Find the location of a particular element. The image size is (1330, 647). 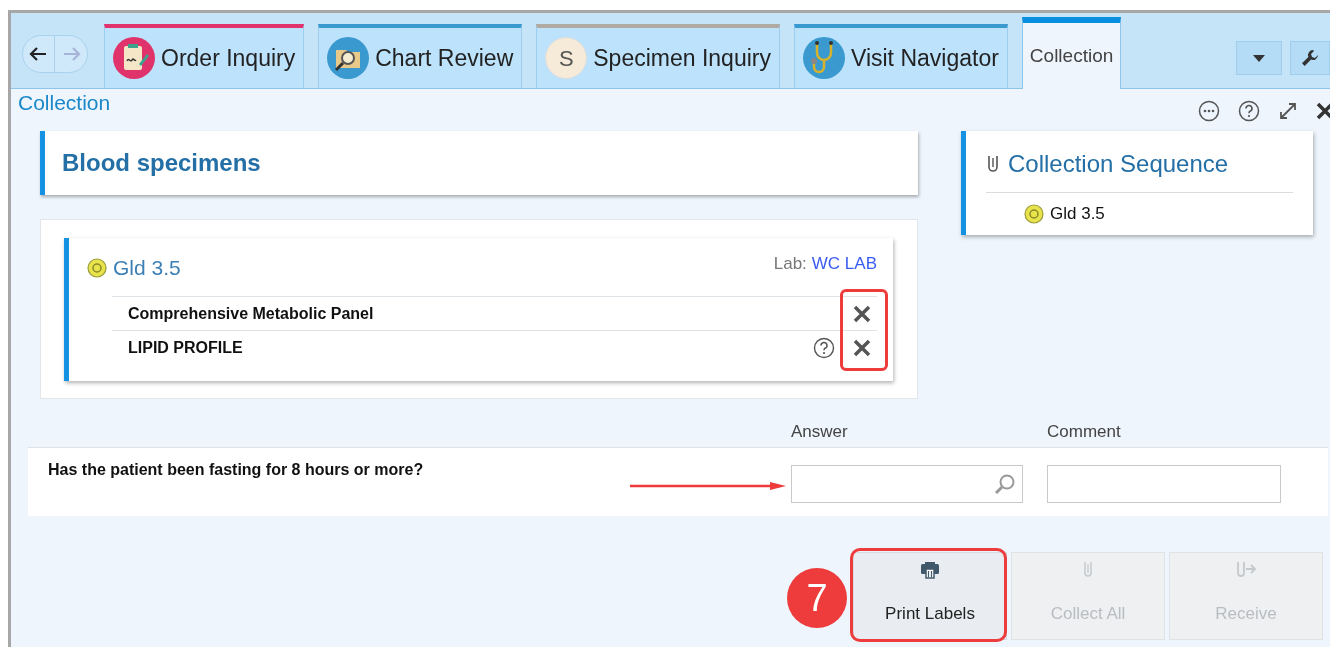

page-title: Collection is located at coordinates (64, 103).